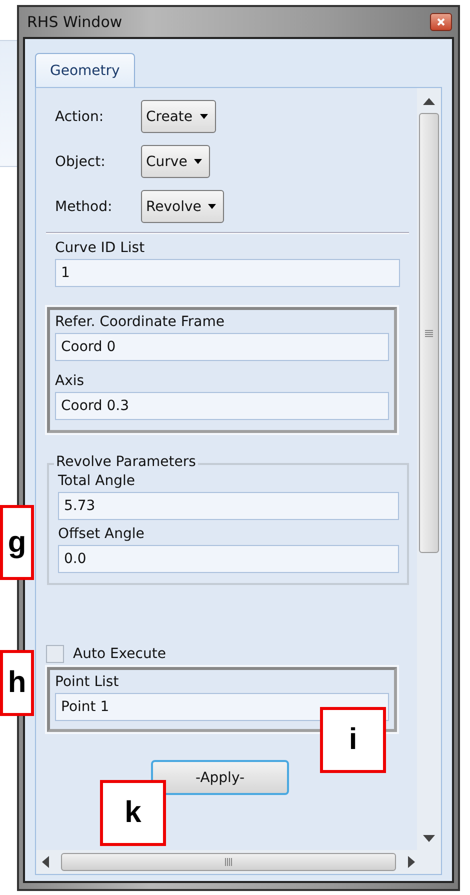 The image size is (470, 895). What do you see at coordinates (222, 347) in the screenshot?
I see `text-field: Coord 0` at bounding box center [222, 347].